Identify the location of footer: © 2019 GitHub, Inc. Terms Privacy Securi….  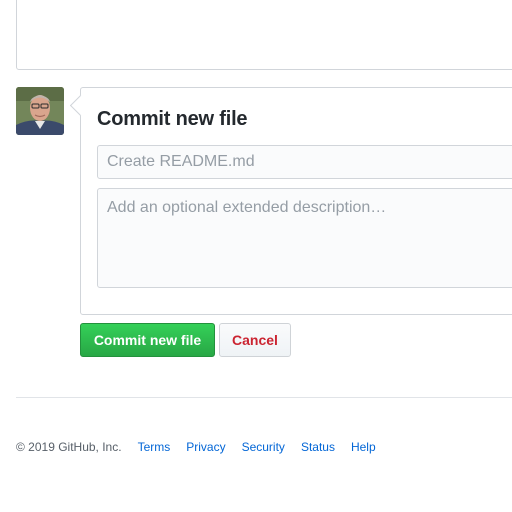
(204, 447).